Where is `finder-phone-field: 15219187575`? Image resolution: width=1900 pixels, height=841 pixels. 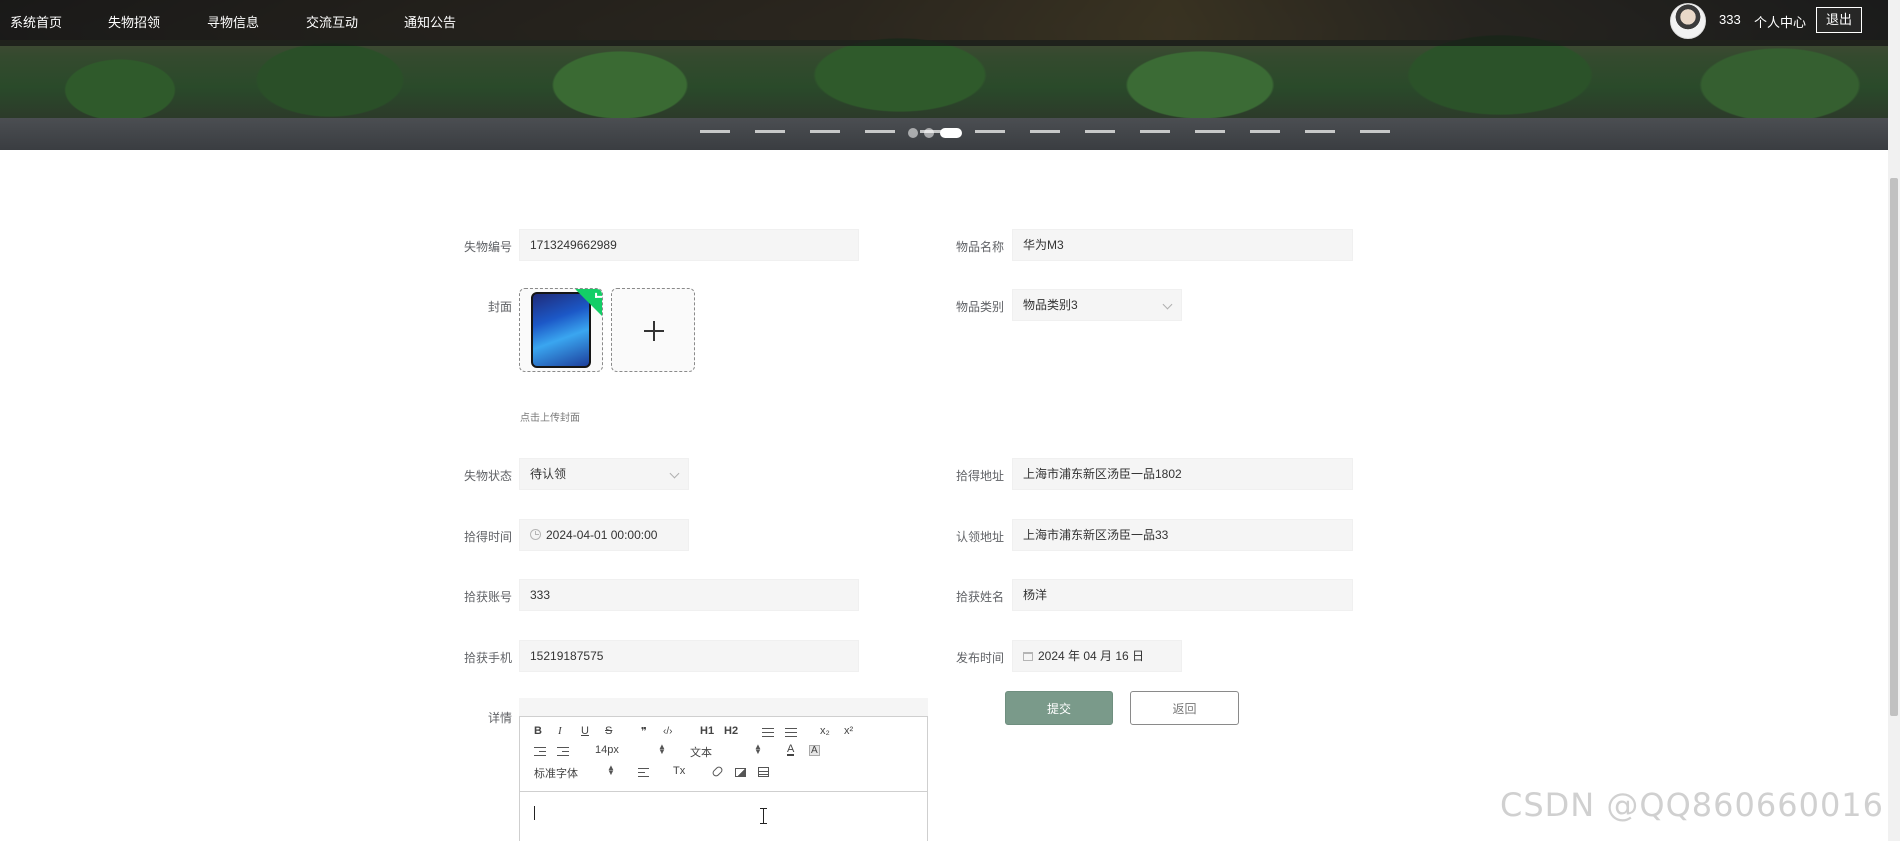 finder-phone-field: 15219187575 is located at coordinates (689, 656).